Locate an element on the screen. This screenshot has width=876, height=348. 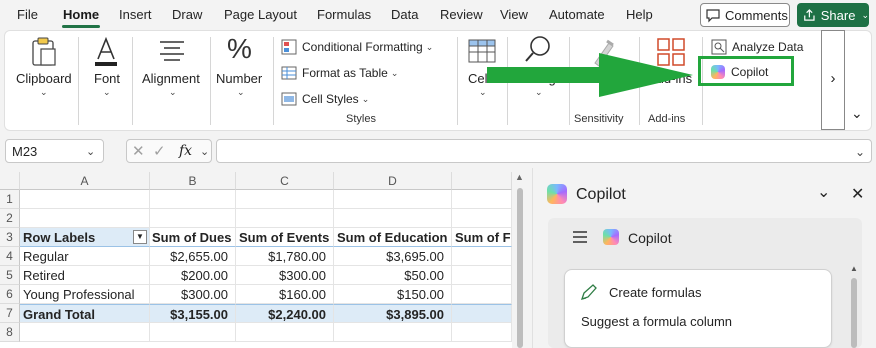
row-header: 5 is located at coordinates (10, 275).